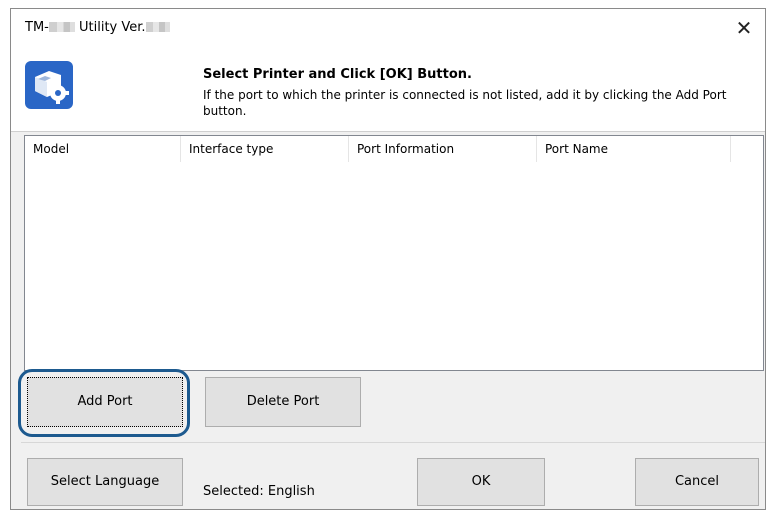 The height and width of the screenshot is (514, 768). What do you see at coordinates (105, 402) in the screenshot?
I see `add-port-button: Add Port` at bounding box center [105, 402].